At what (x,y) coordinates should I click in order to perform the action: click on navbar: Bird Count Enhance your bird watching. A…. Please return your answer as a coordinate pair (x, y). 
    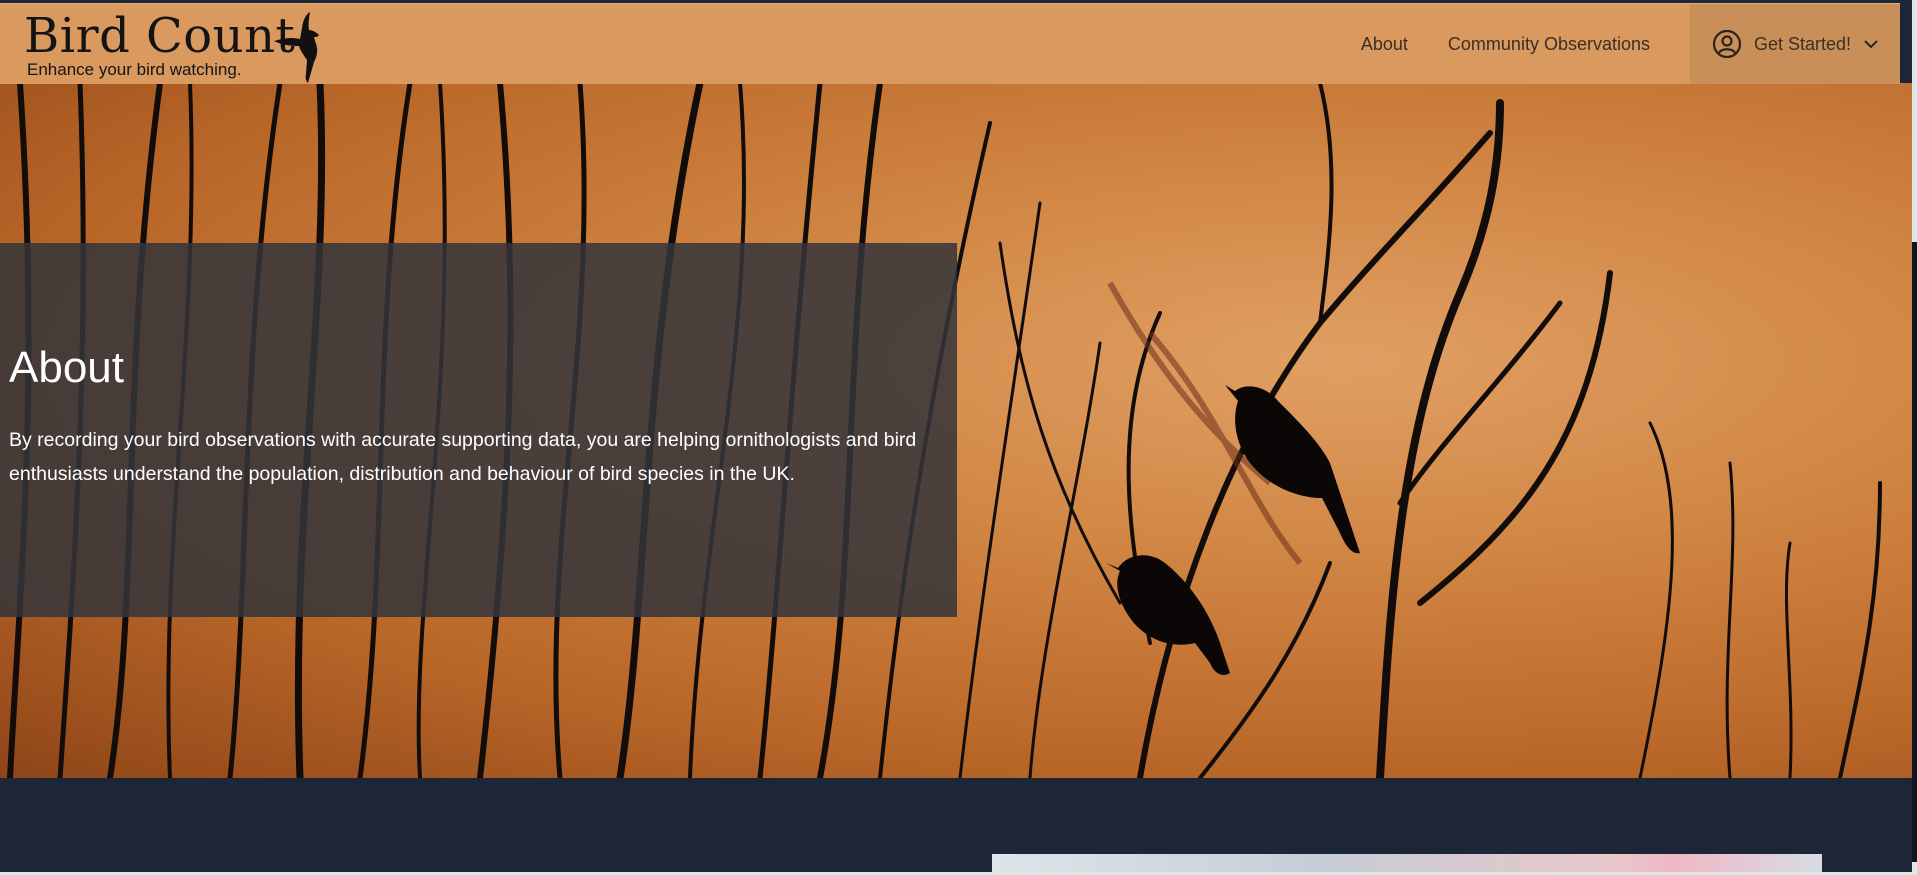
    Looking at the image, I should click on (950, 43).